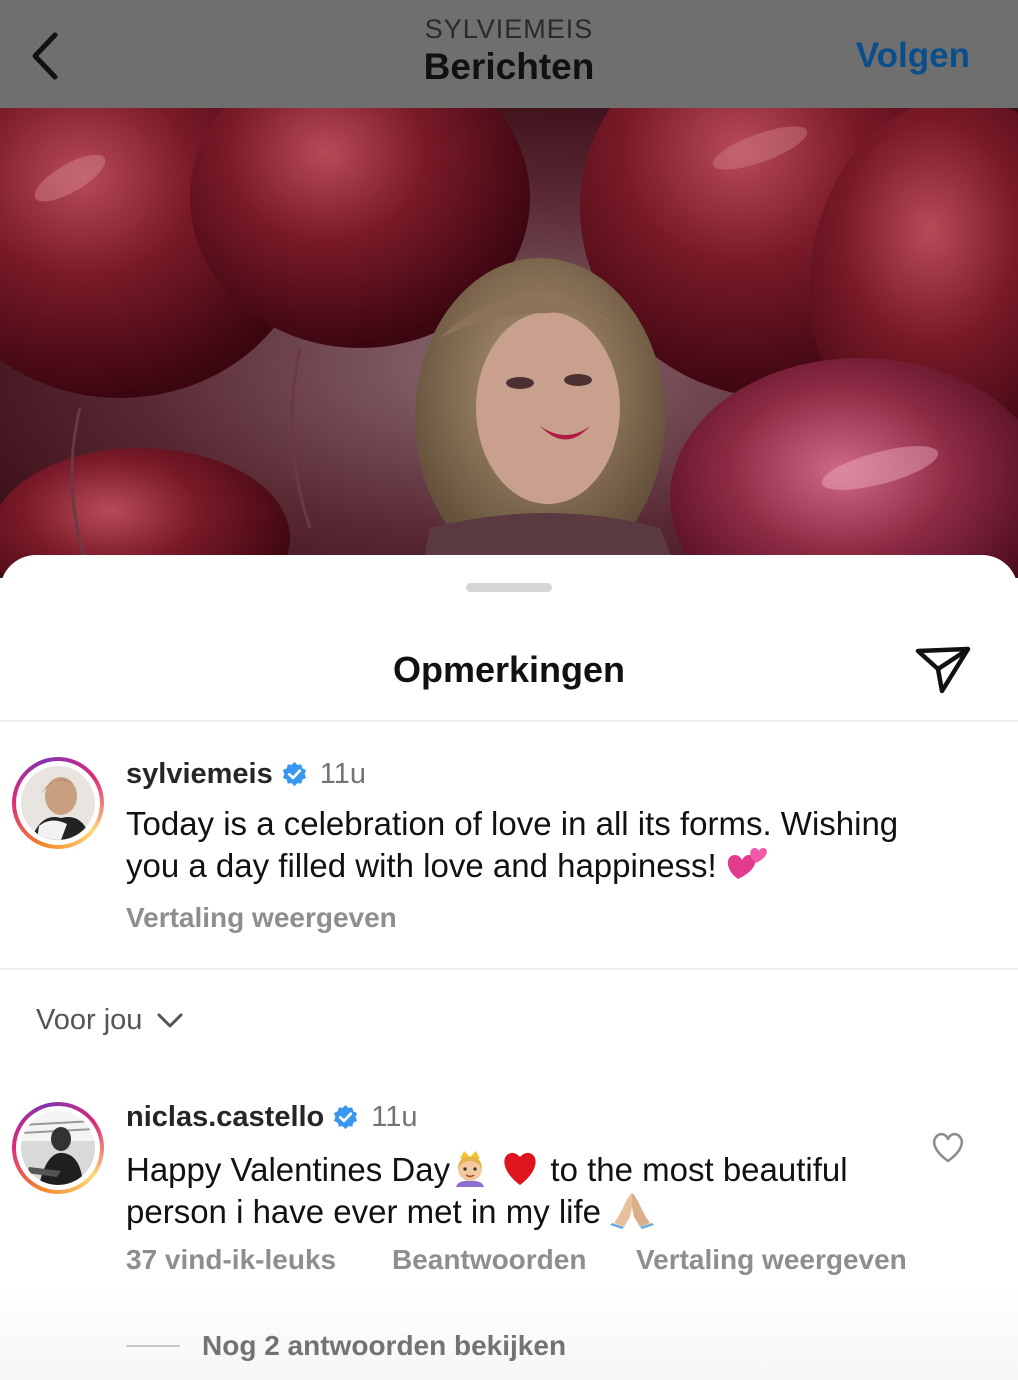 Image resolution: width=1018 pixels, height=1380 pixels. Describe the element at coordinates (509, 54) in the screenshot. I see `top-navigation-bar: SYLVIEMEIS Berichten Volgen` at that location.